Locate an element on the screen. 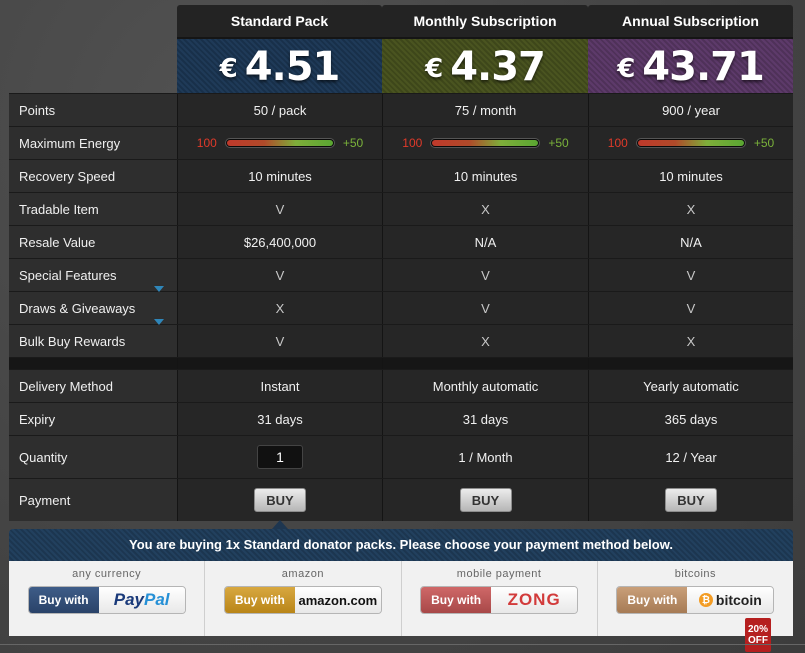 Image resolution: width=805 pixels, height=653 pixels. payment-option-amazon: amazon Buy with amazon.com is located at coordinates (303, 598).